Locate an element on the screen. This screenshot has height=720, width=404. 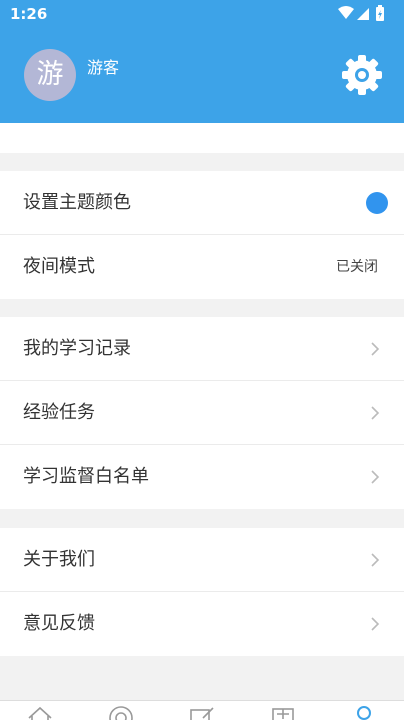
list-item-experience-tasks: 经验任务 is located at coordinates (202, 413).